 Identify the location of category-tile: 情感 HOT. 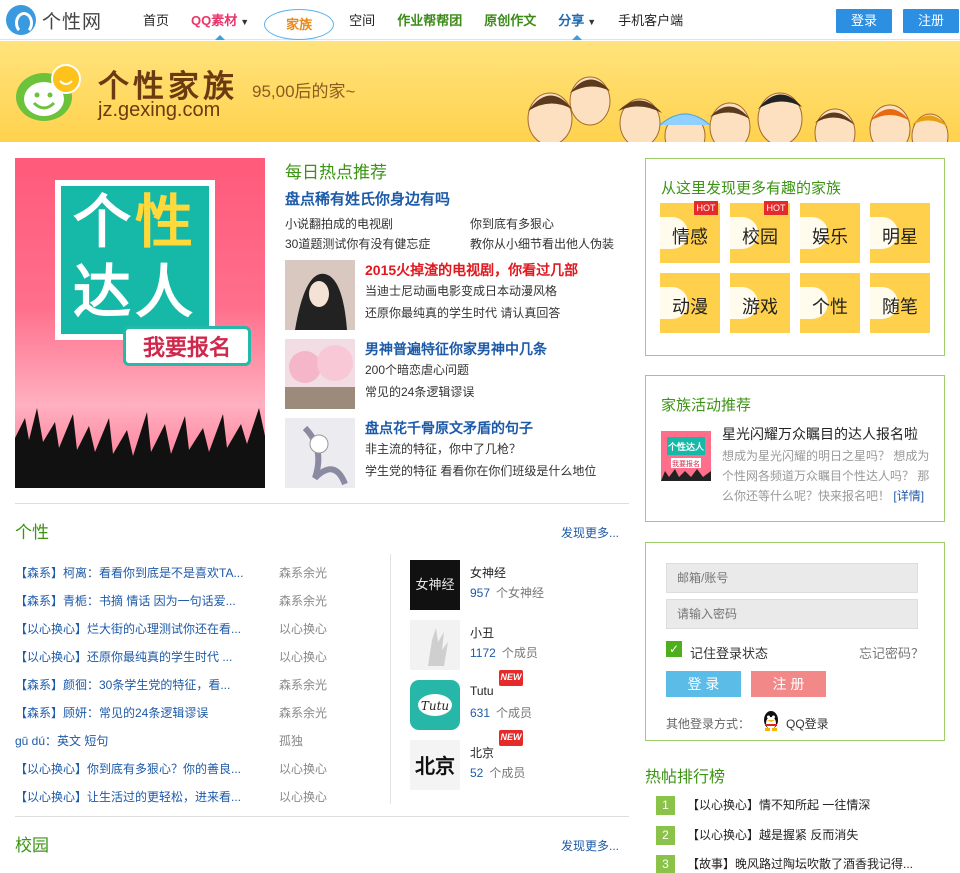
(690, 232).